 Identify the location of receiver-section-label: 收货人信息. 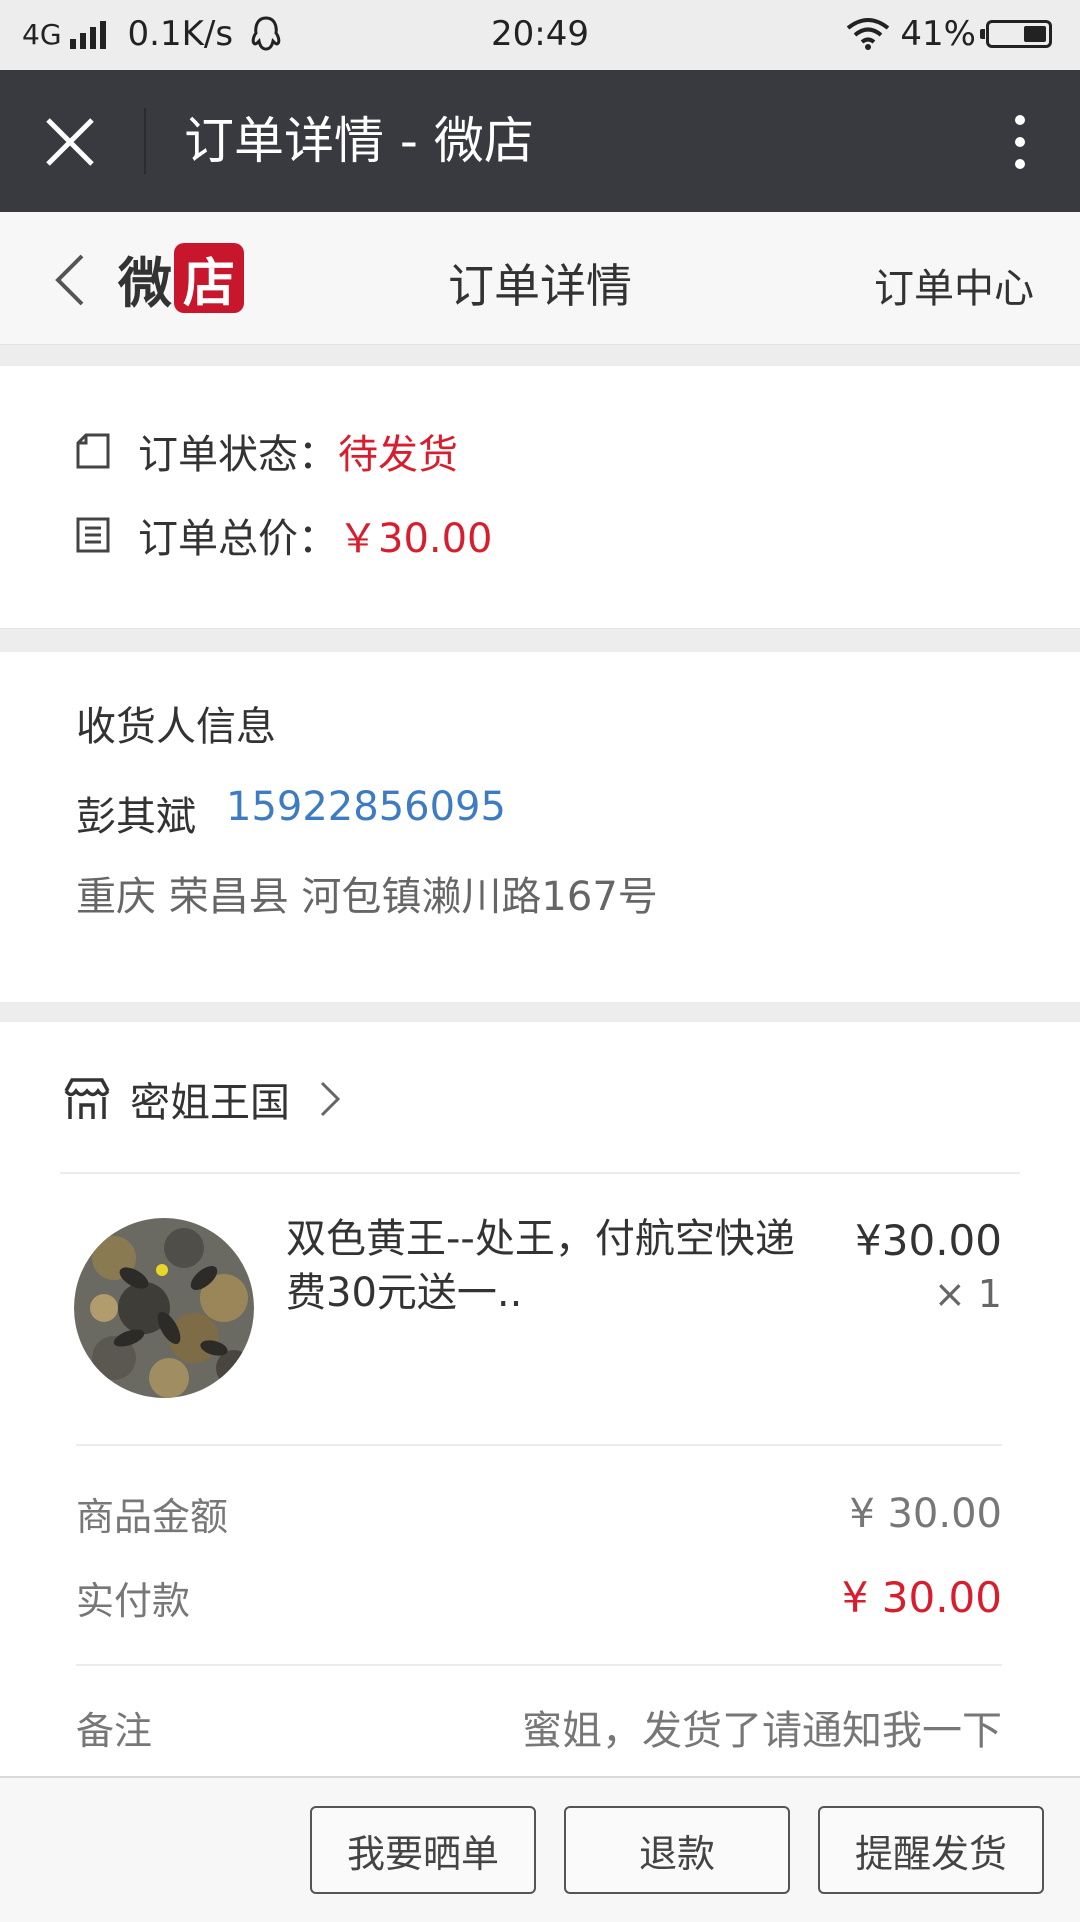
(176, 727).